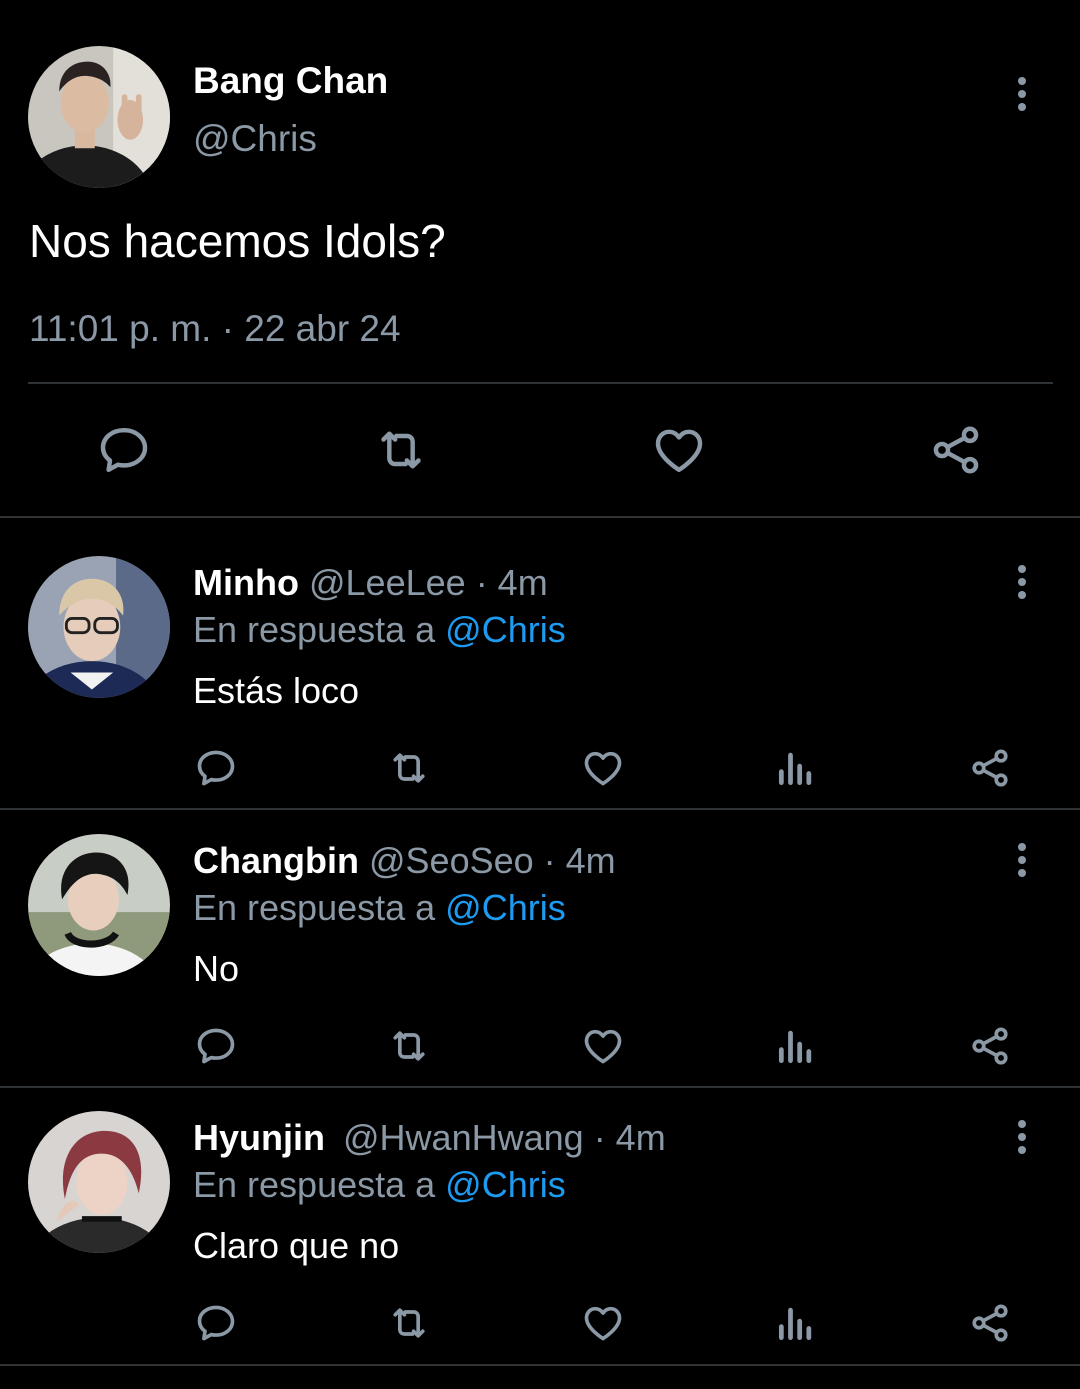  What do you see at coordinates (290, 81) in the screenshot?
I see `author-name: Bang Chan` at bounding box center [290, 81].